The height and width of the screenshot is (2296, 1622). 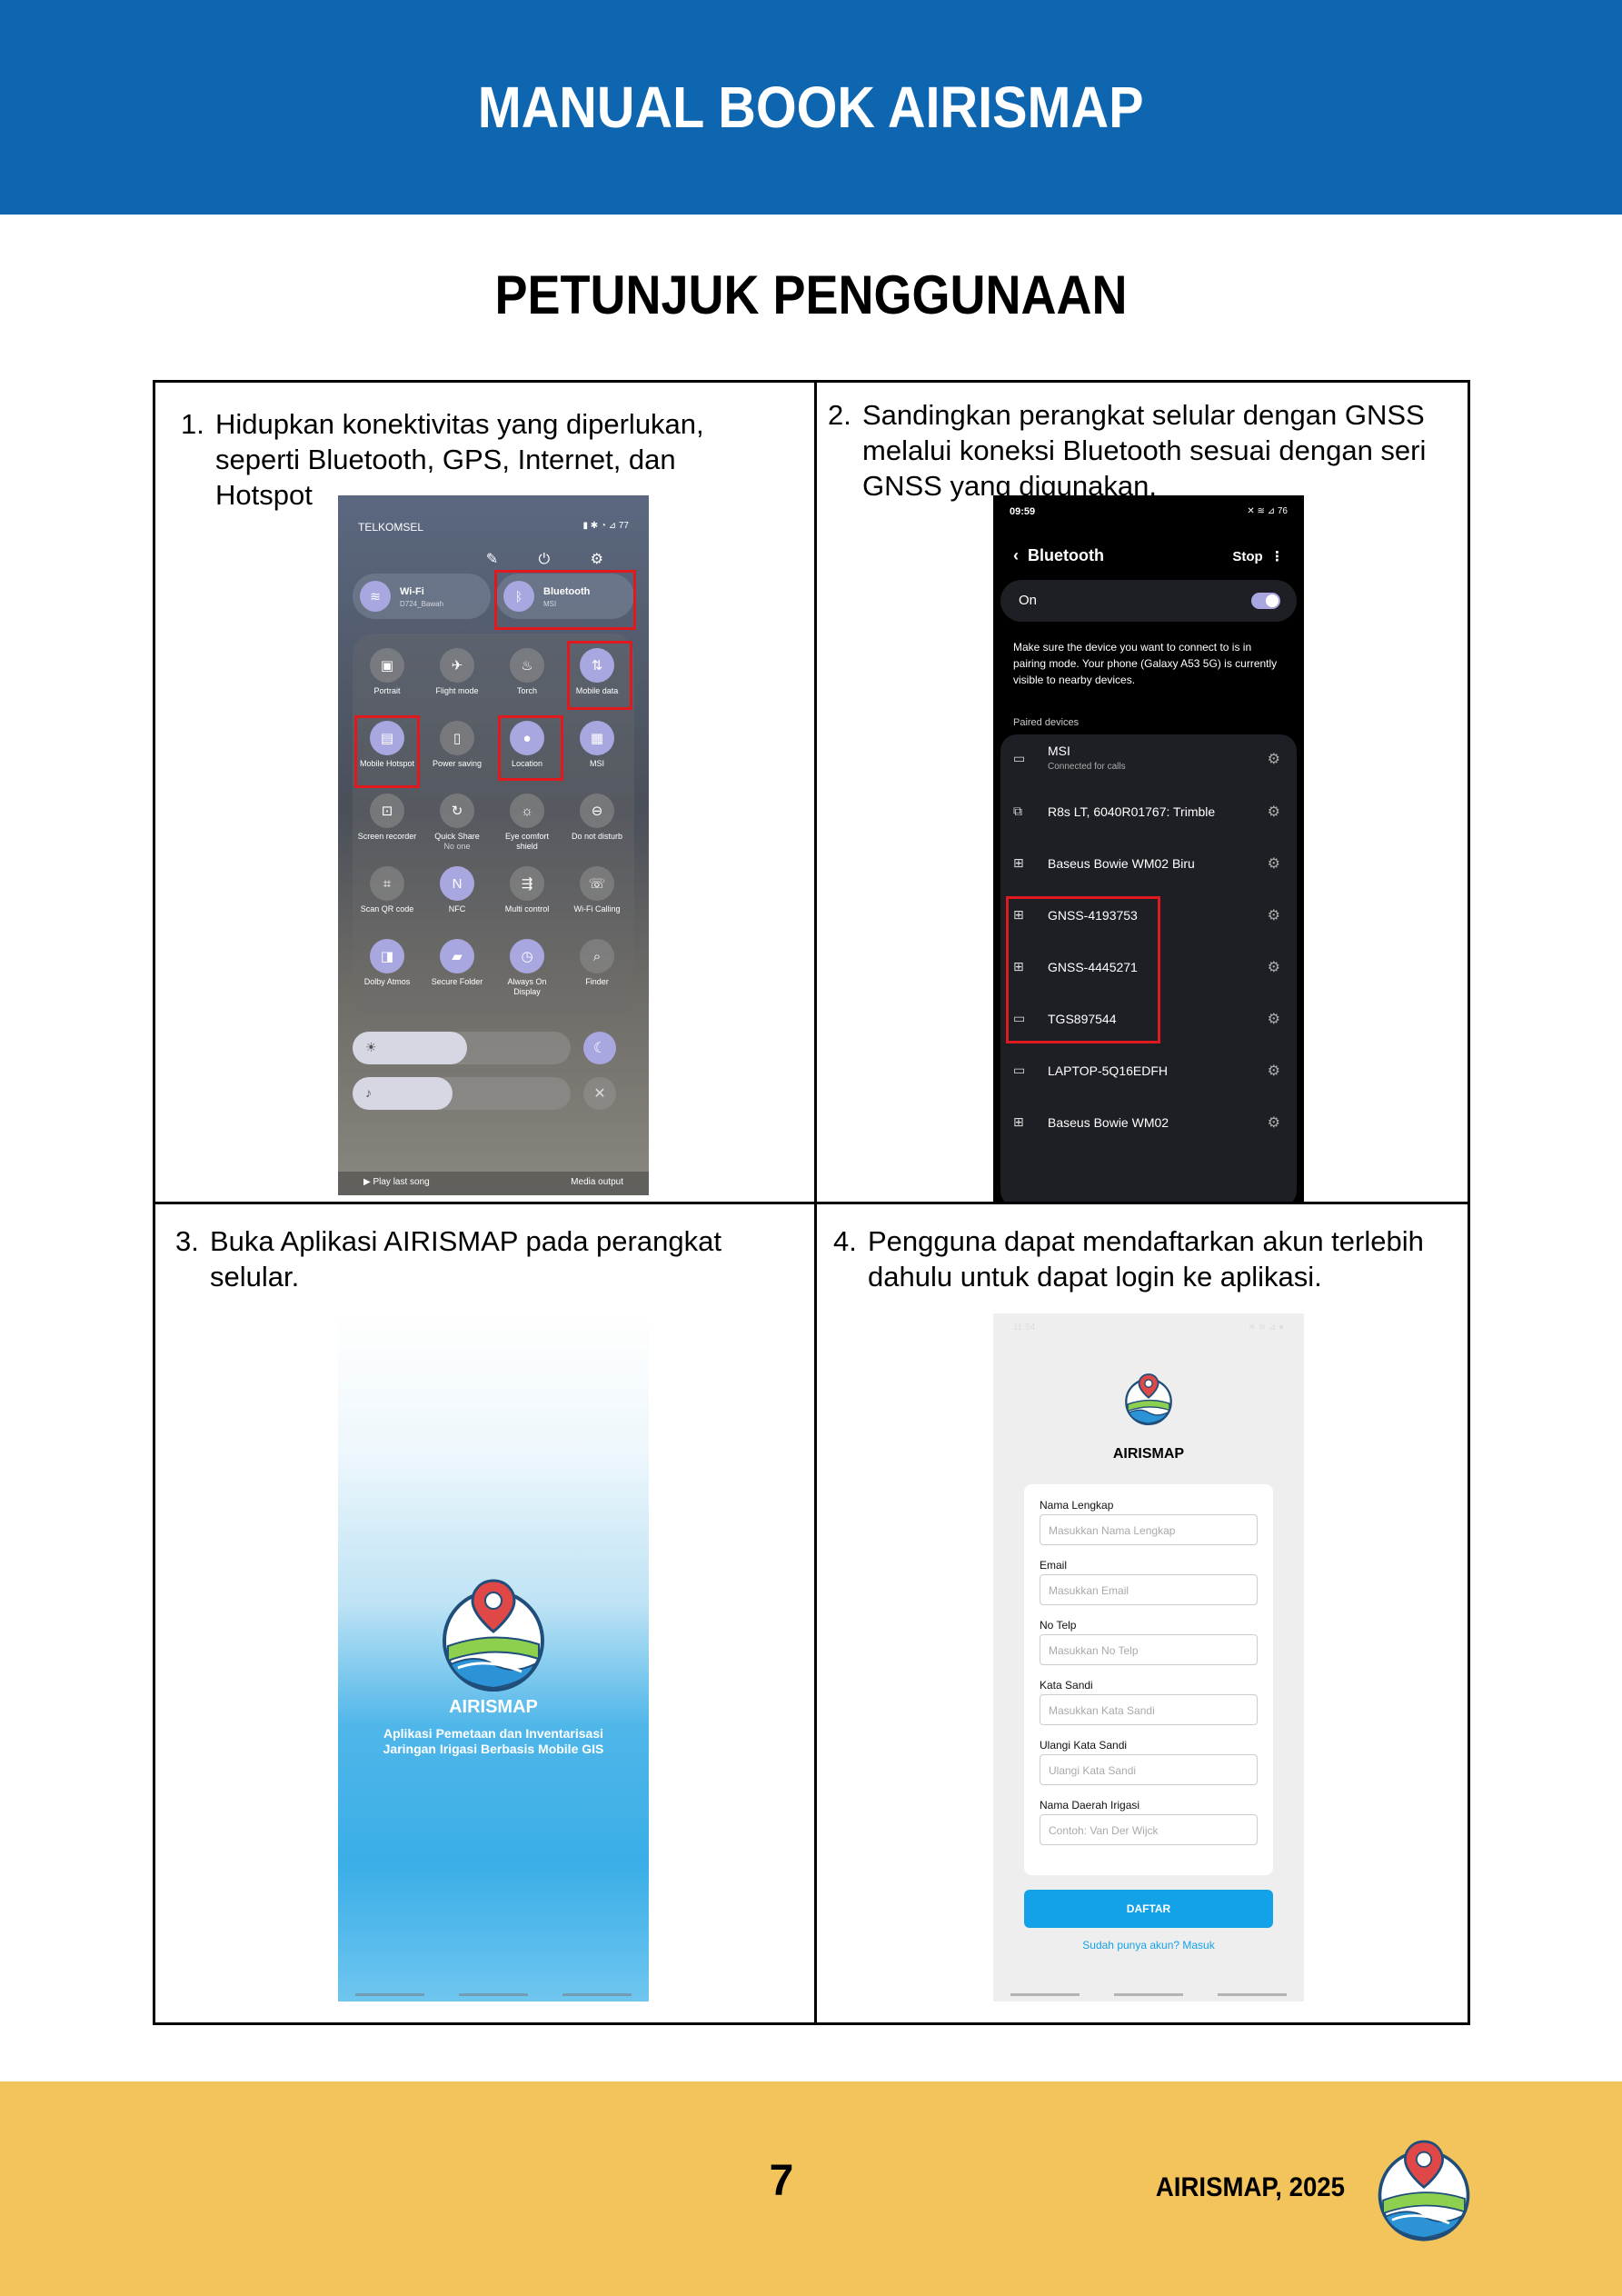 What do you see at coordinates (187, 1241) in the screenshot?
I see `step-number: 3.` at bounding box center [187, 1241].